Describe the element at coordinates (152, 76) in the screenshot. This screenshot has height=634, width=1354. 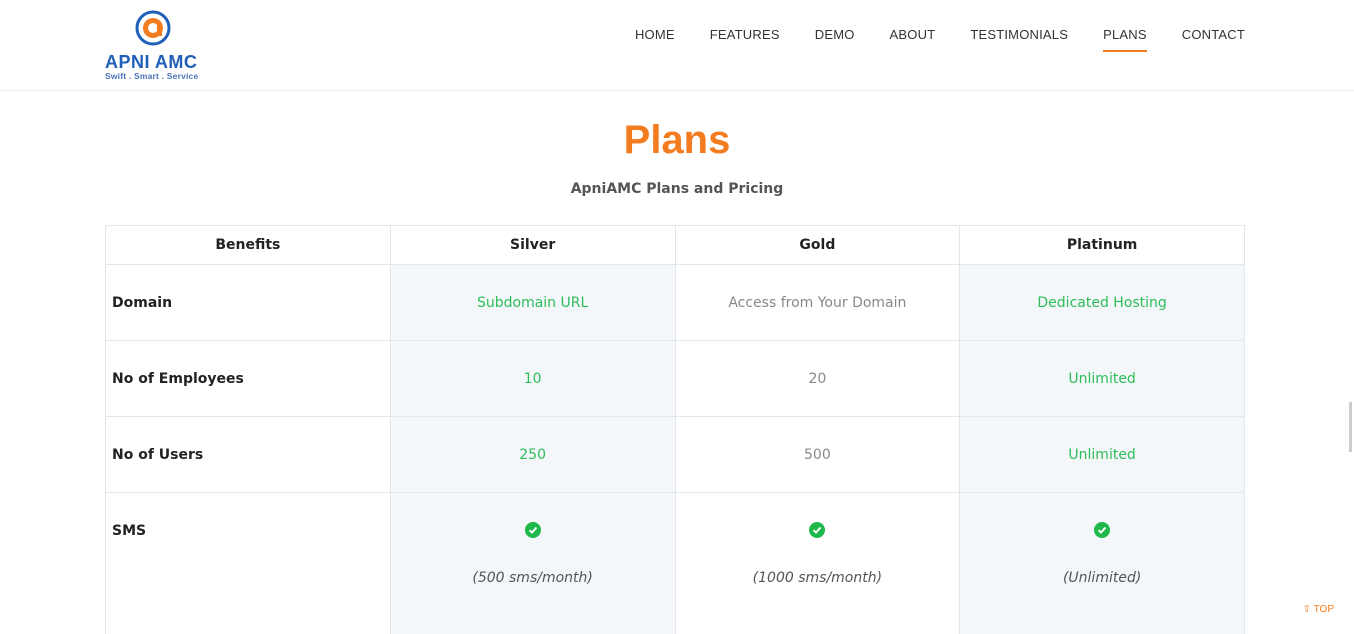
I see `brand-tagline: Swift . Smart . Service` at that location.